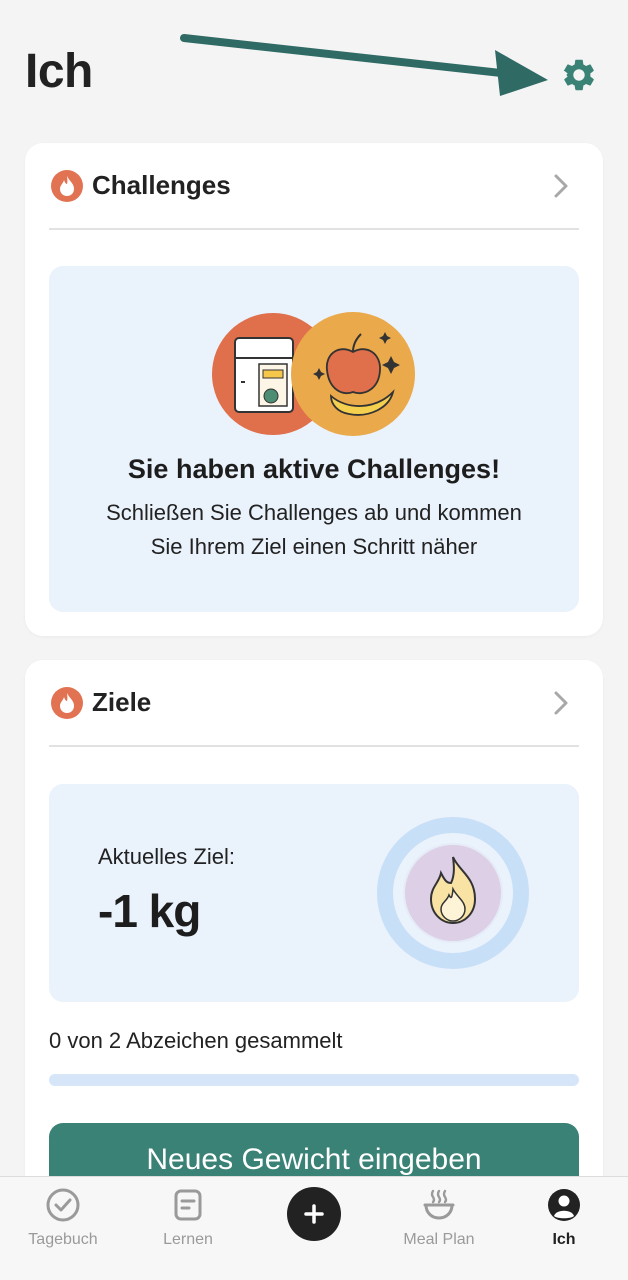 This screenshot has width=628, height=1280. What do you see at coordinates (63, 1205) in the screenshot?
I see `check-circle-icon` at bounding box center [63, 1205].